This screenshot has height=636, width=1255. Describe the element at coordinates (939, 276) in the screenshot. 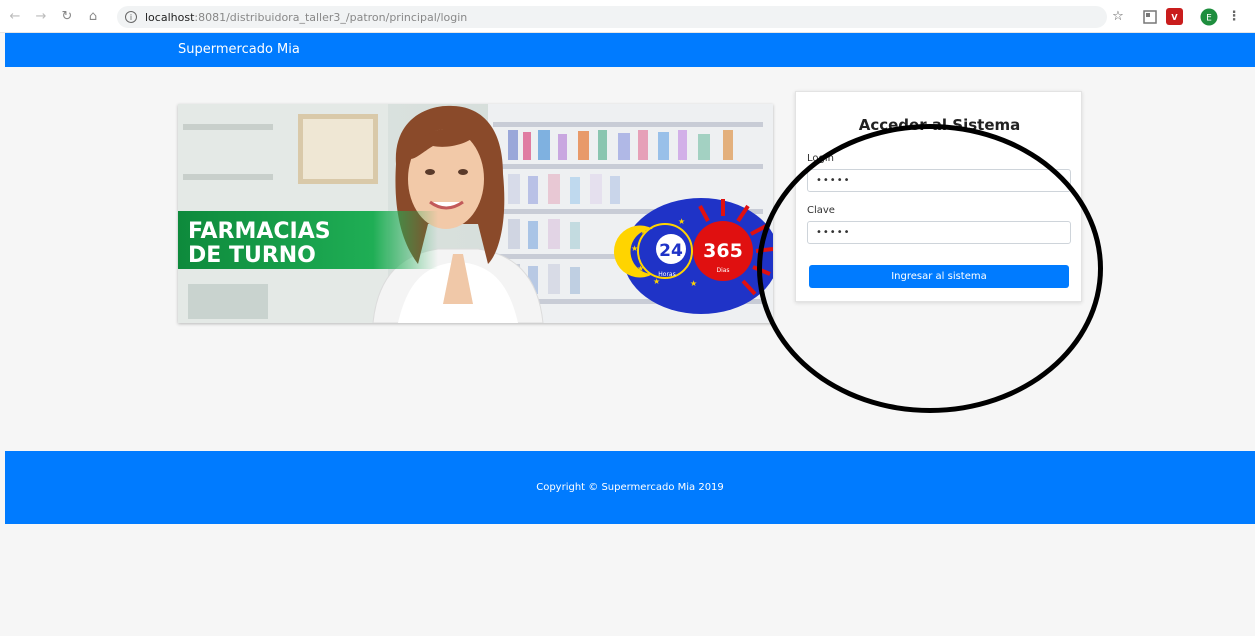

I see `ingresar-button: Ingresar al sistema` at that location.